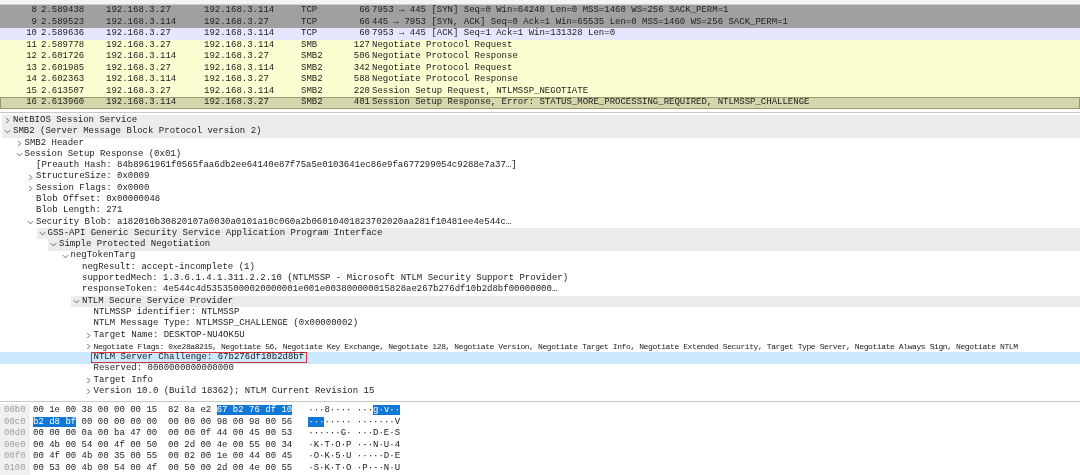 The width and height of the screenshot is (1080, 475). I want to click on ascii-bytes: ·K·T·O·P ·-·N·U·4, so click(354, 445).